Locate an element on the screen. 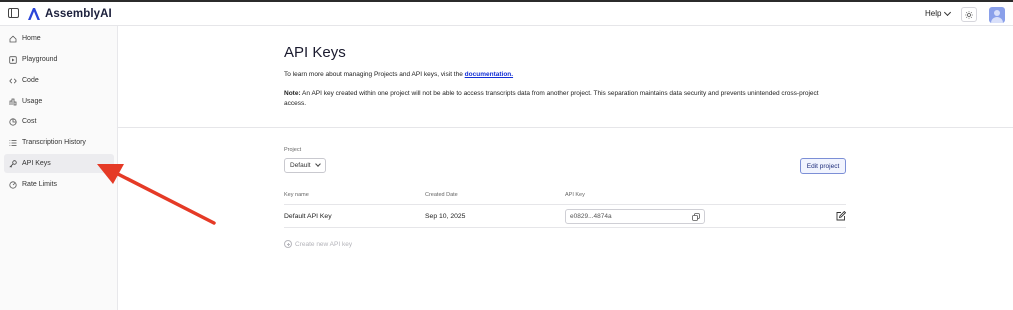 Image resolution: width=1013 pixels, height=310 pixels. bar-chart-icon is located at coordinates (13, 102).